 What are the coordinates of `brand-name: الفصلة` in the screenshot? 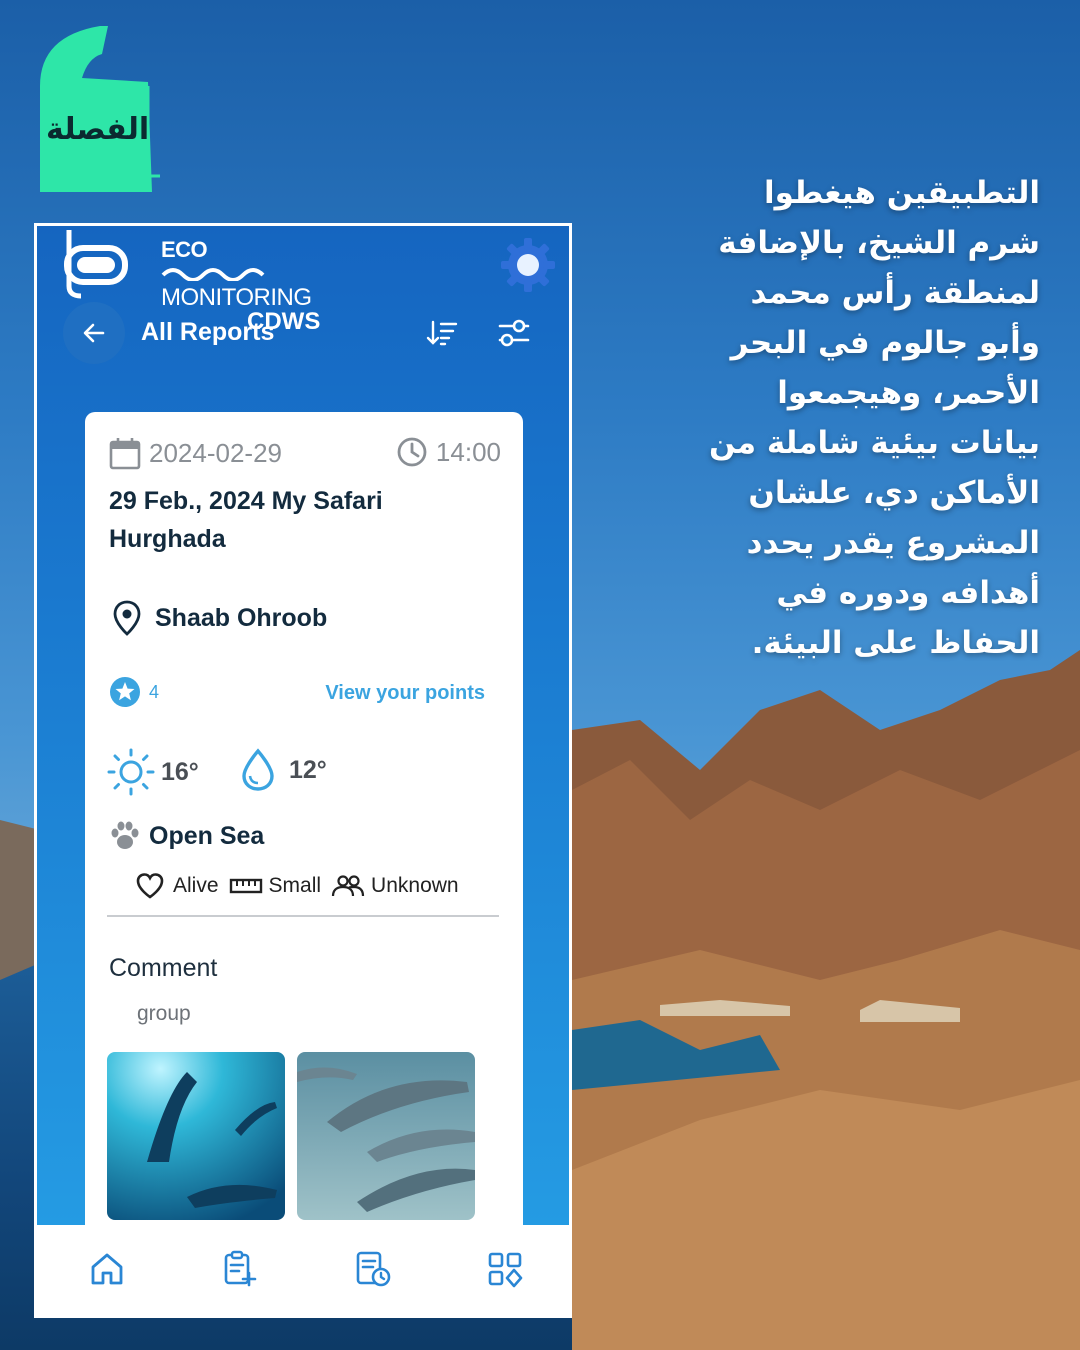 It's located at (98, 129).